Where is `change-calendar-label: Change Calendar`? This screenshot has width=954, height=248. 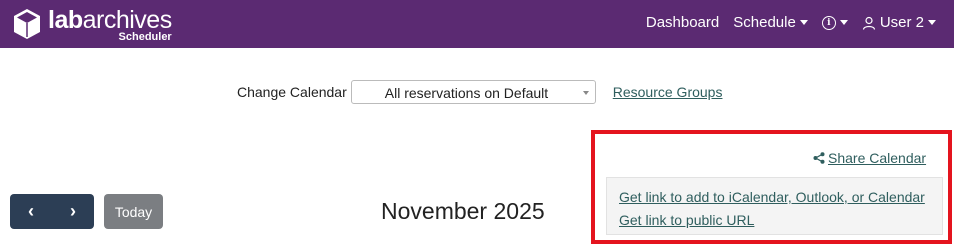 change-calendar-label: Change Calendar is located at coordinates (292, 92).